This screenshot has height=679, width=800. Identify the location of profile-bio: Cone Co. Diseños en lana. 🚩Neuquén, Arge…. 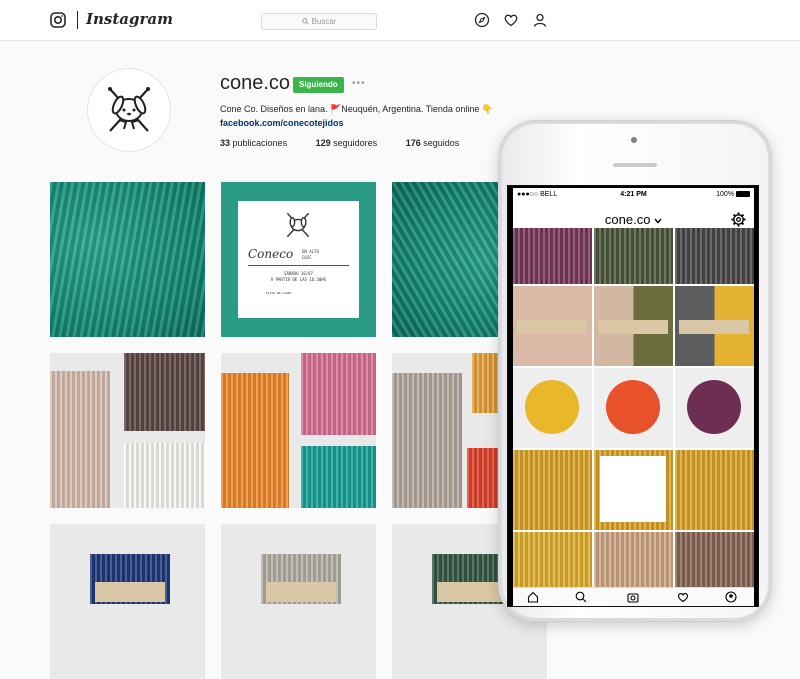
(357, 109).